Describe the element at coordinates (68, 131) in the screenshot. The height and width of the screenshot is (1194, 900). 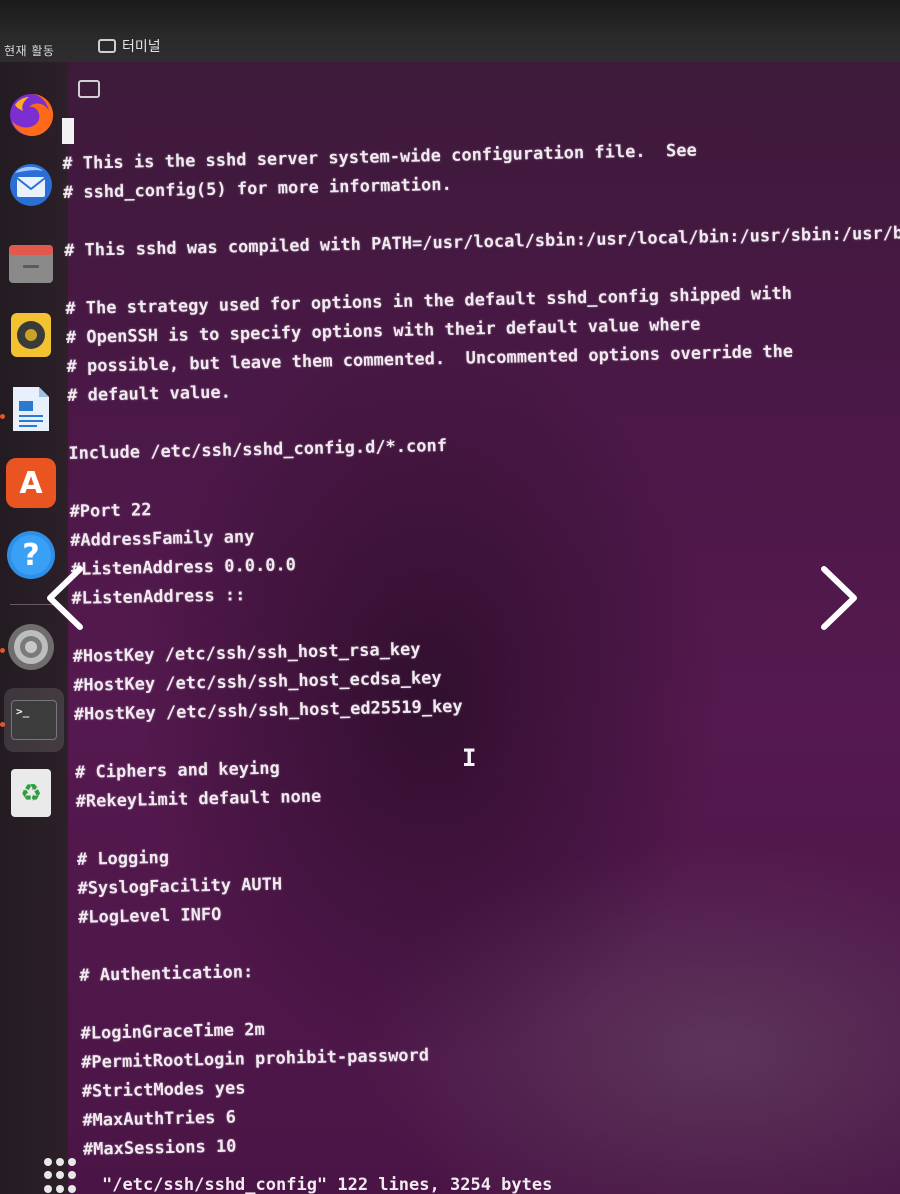
I see `text-cursor` at that location.